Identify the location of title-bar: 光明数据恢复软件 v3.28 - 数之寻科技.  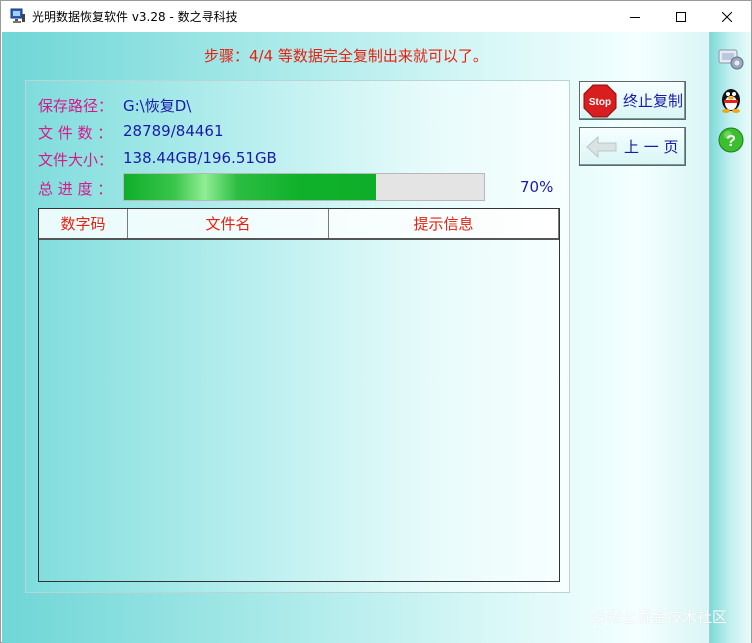
(376, 16).